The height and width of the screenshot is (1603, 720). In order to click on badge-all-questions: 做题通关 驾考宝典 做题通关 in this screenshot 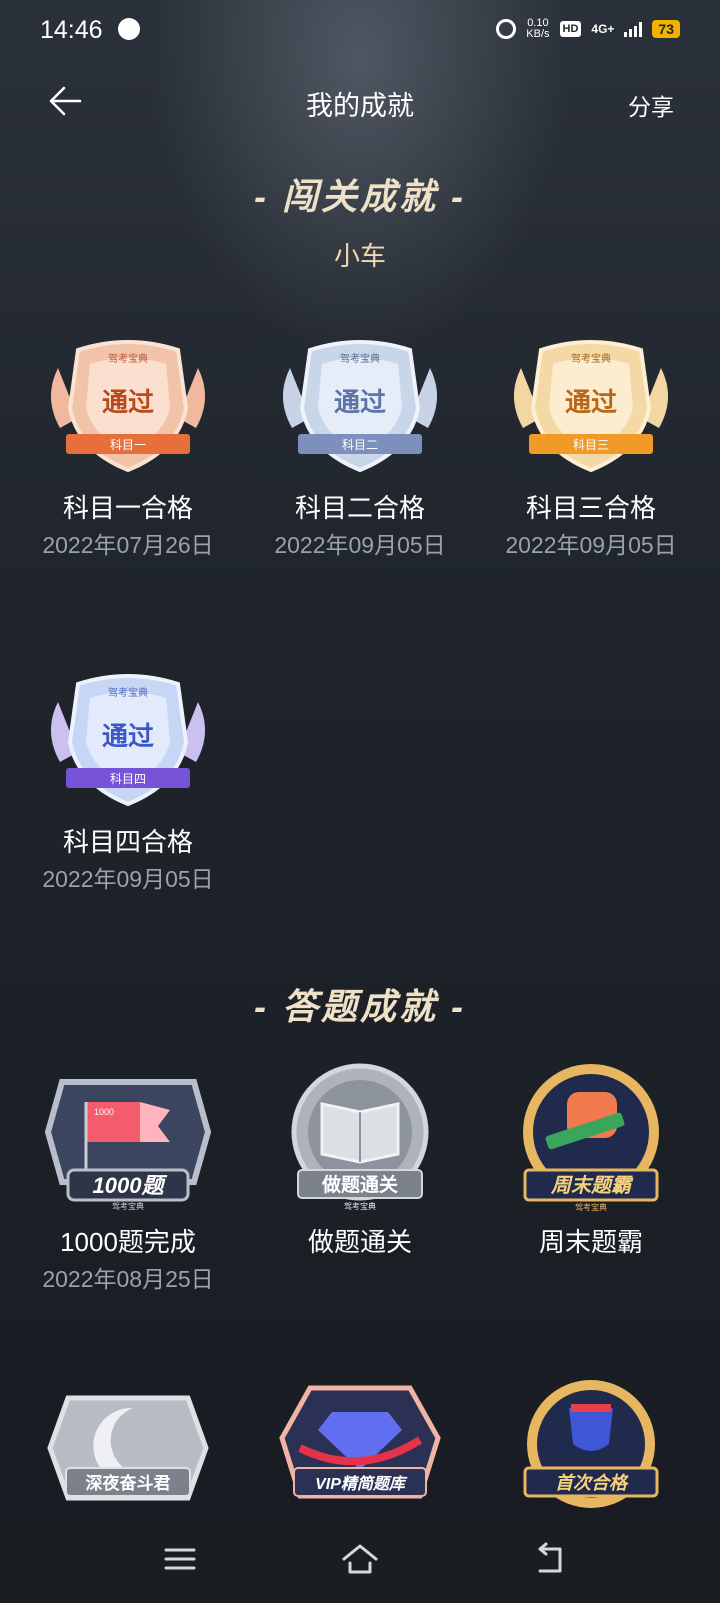, I will do `click(360, 1160)`.